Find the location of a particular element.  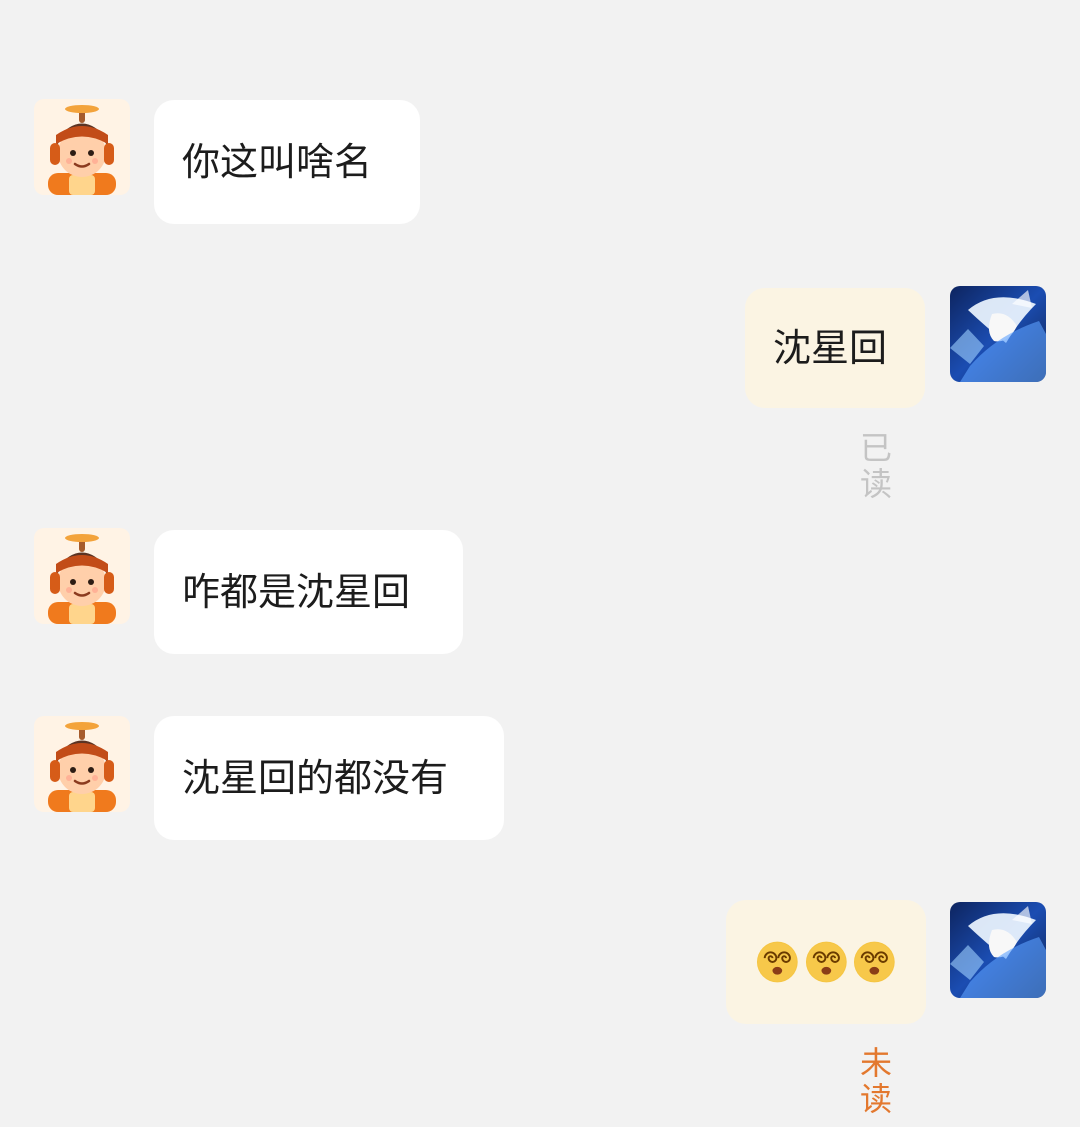

message-text: 沈星回的都没有 is located at coordinates (315, 778).